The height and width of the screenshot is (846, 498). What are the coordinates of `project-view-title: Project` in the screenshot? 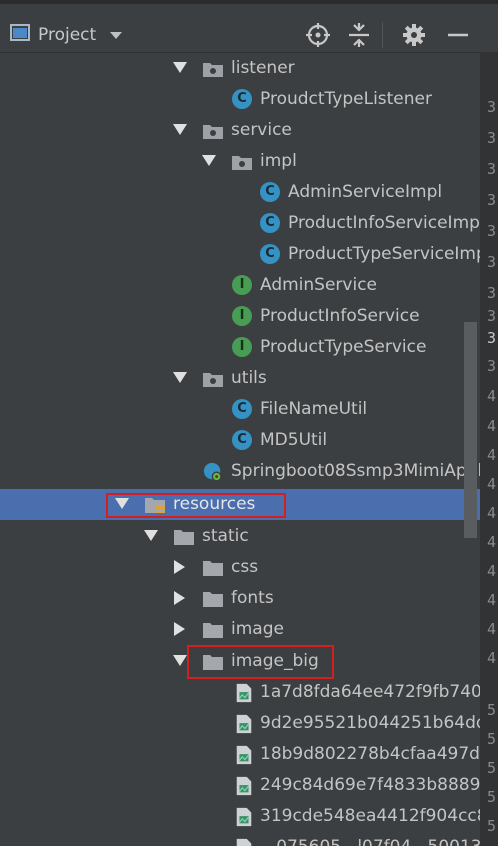 It's located at (67, 35).